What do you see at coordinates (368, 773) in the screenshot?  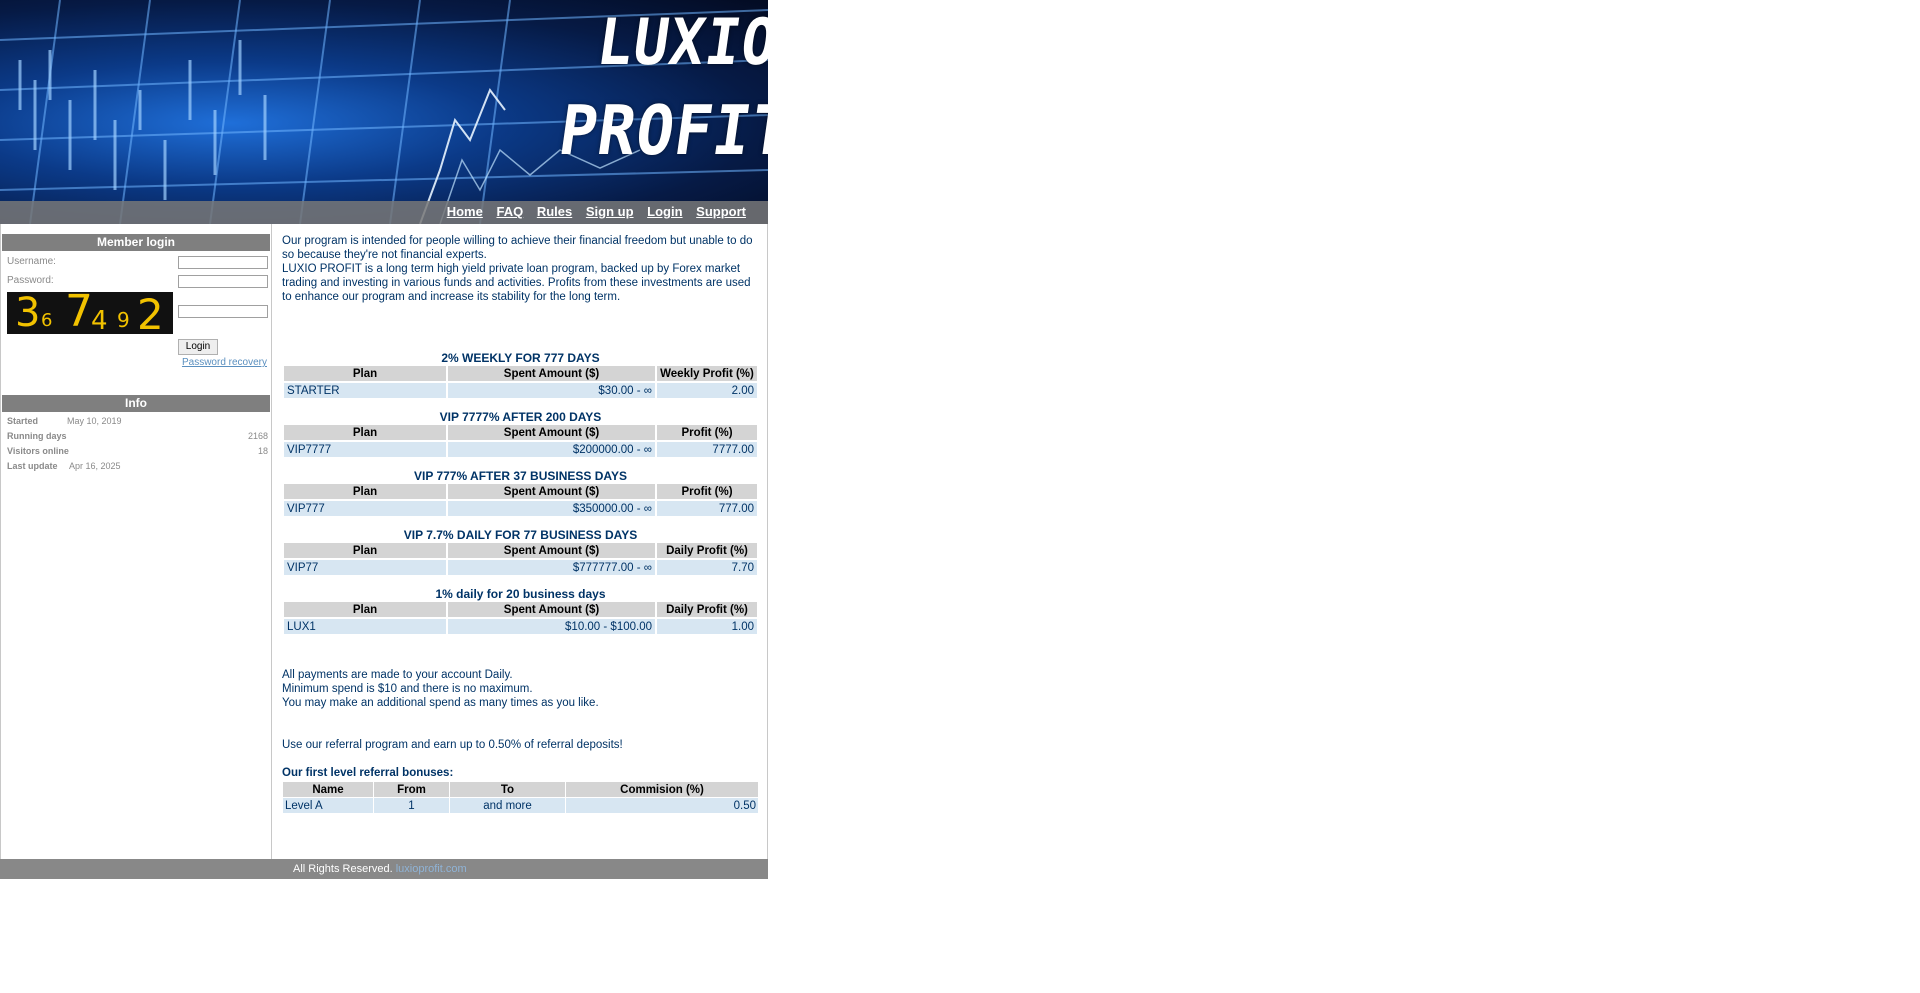 I see `referral-title: Our first level referral bonuses:` at bounding box center [368, 773].